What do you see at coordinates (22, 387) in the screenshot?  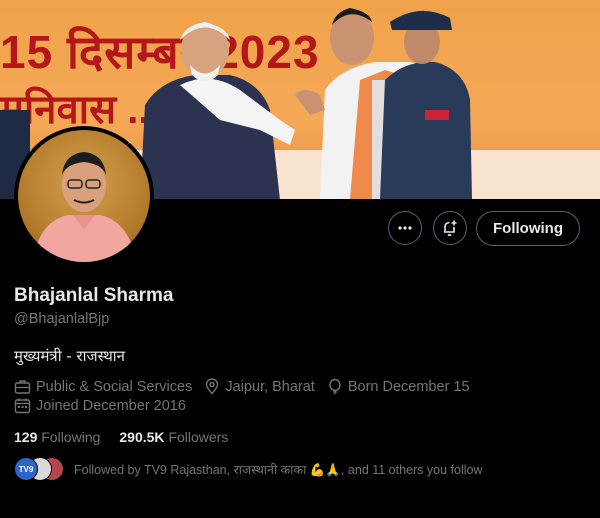 I see `briefcase-icon` at bounding box center [22, 387].